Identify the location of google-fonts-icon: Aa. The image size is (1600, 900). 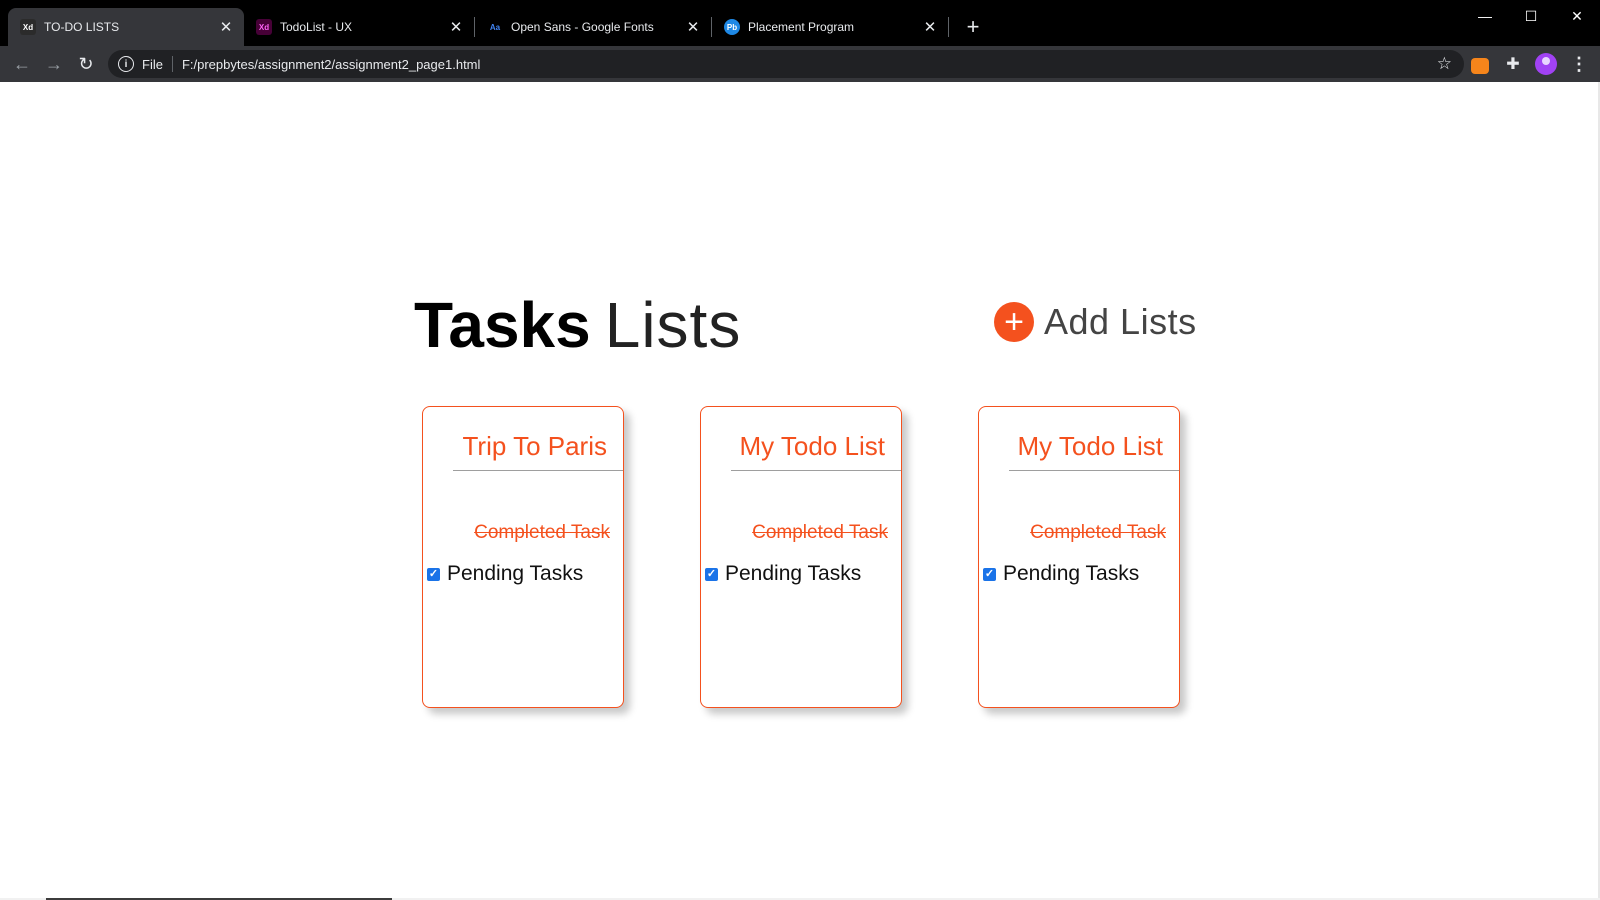
(495, 27).